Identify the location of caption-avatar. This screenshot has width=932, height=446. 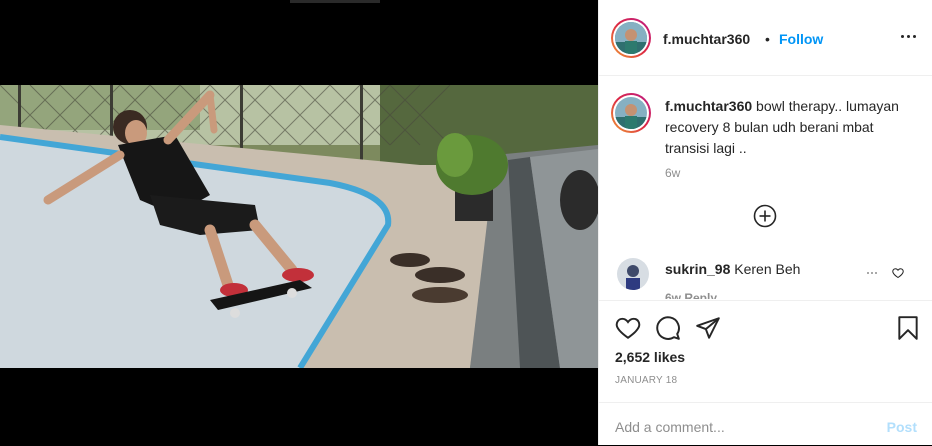
(631, 113).